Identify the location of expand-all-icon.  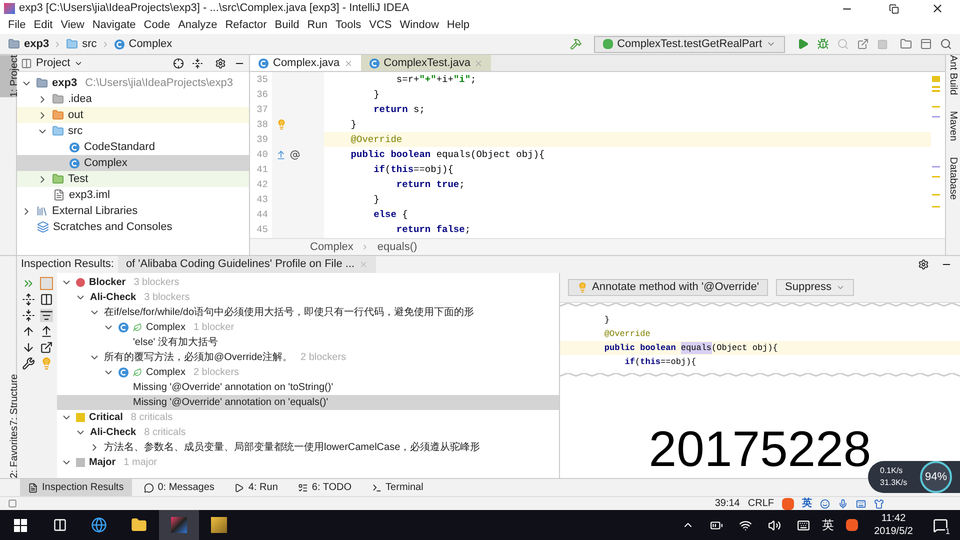
(28, 299).